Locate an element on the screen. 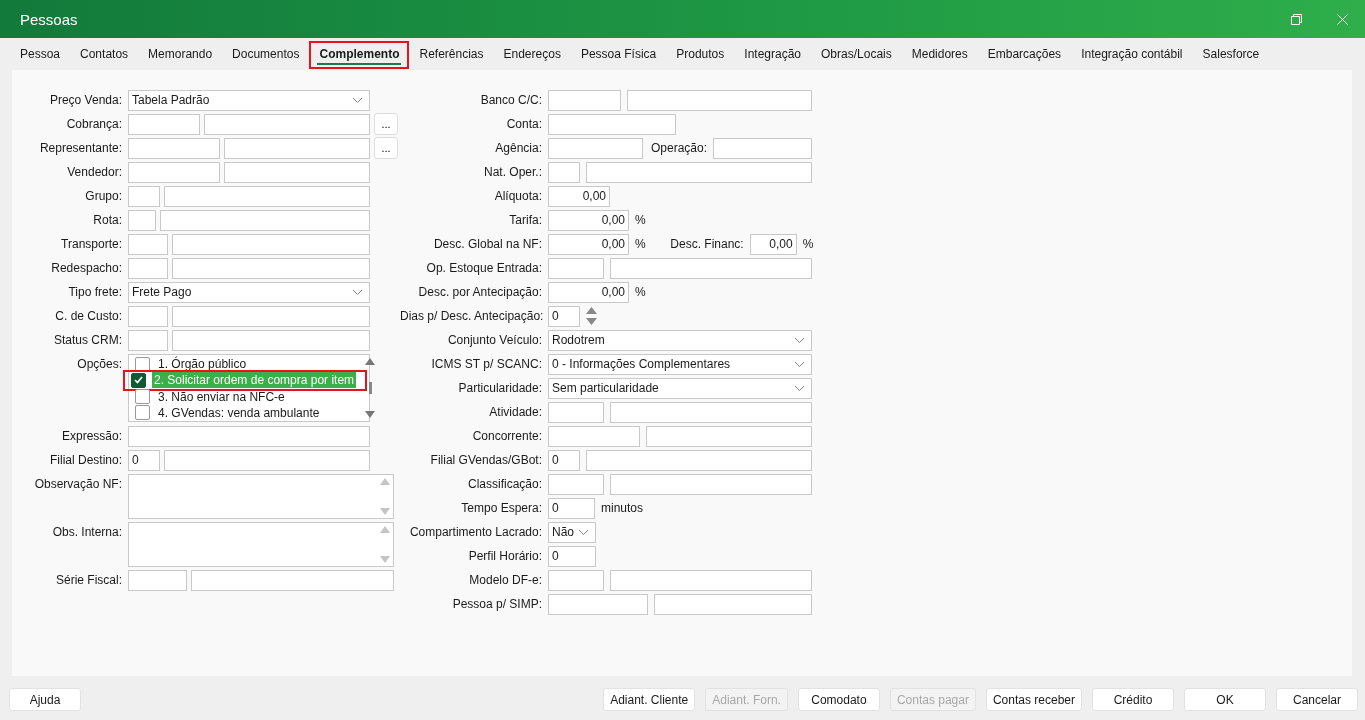 Image resolution: width=1365 pixels, height=720 pixels. field-label: ICMS ST p/ SCANC: is located at coordinates (486, 364).